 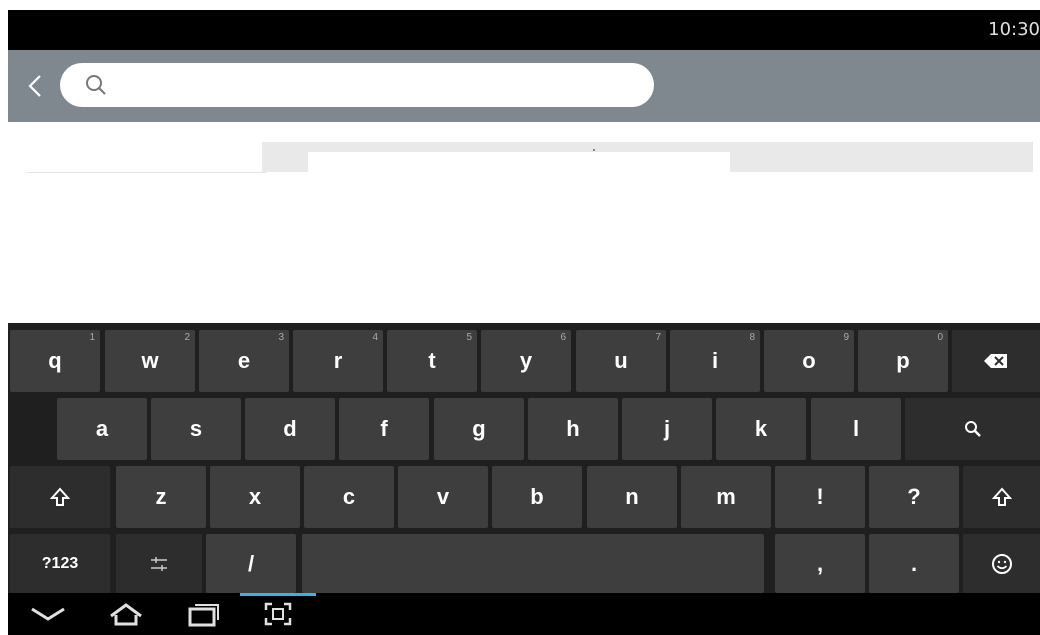 I want to click on emoji-key, so click(x=1001, y=563).